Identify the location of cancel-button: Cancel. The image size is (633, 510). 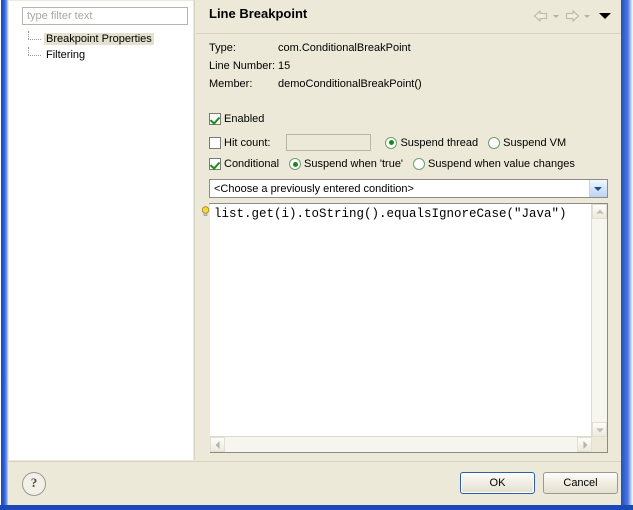
(580, 483).